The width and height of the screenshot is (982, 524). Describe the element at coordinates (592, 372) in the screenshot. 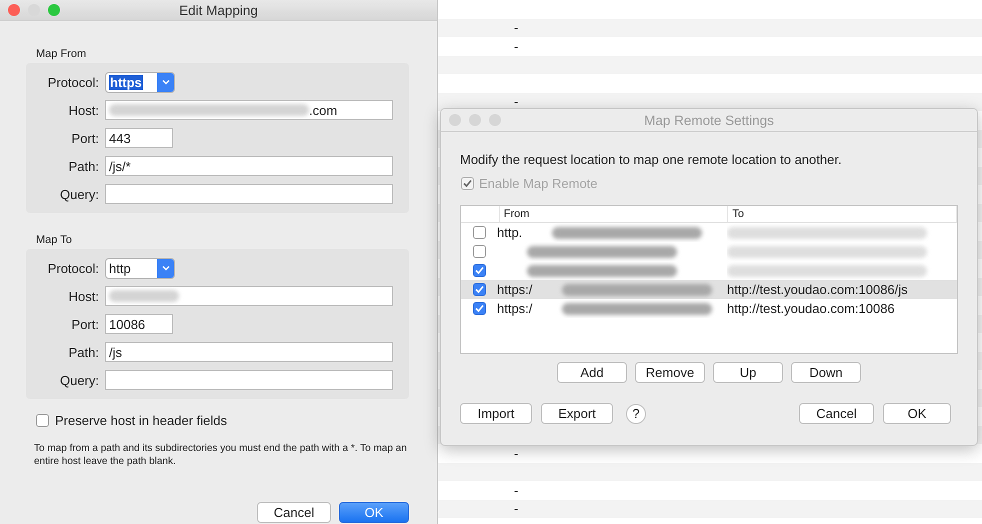

I see `list-button: Add` at that location.